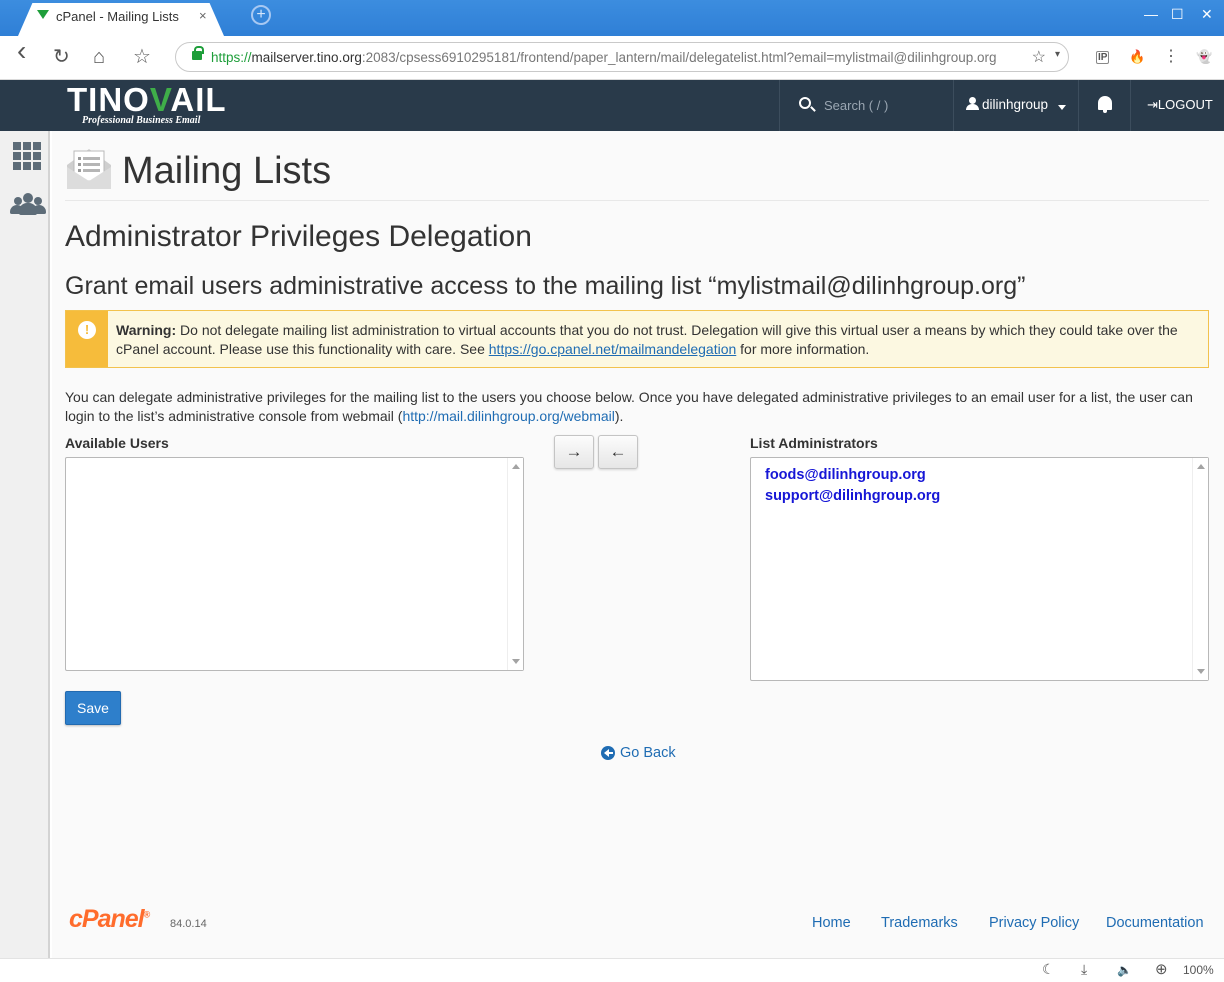  Describe the element at coordinates (919, 923) in the screenshot. I see `footer-trademarks-link: Trademarks` at that location.